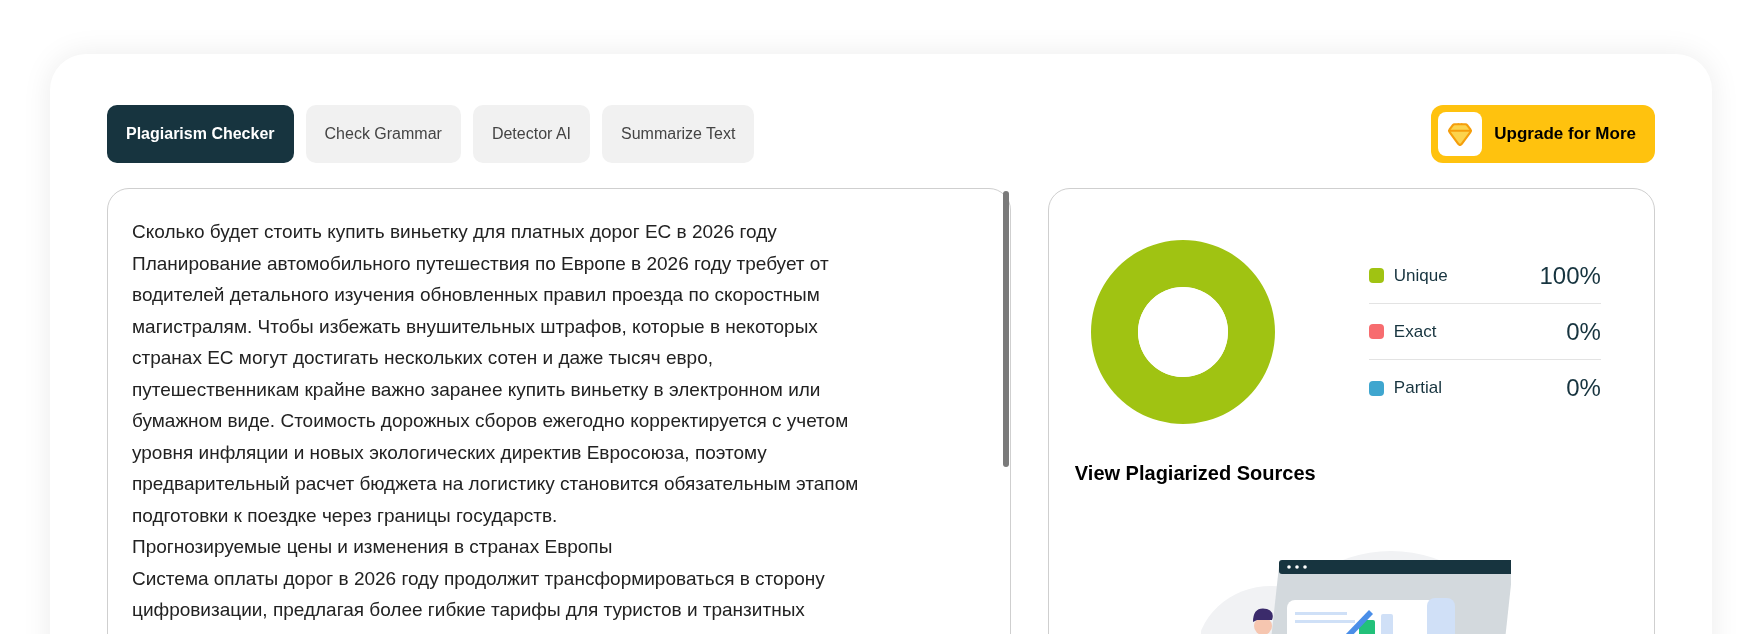 This screenshot has height=634, width=1741. Describe the element at coordinates (1570, 275) in the screenshot. I see `legend-value: 100%` at that location.